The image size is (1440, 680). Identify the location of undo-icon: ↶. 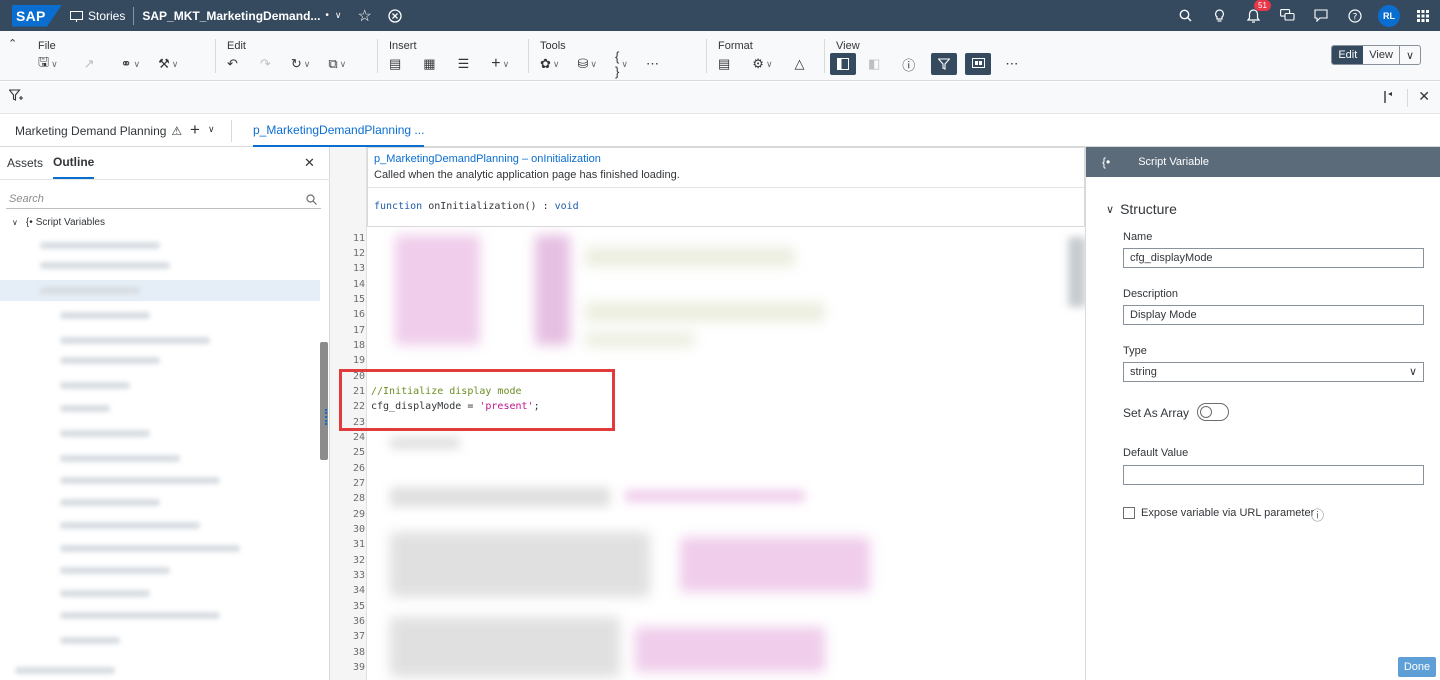
(232, 64).